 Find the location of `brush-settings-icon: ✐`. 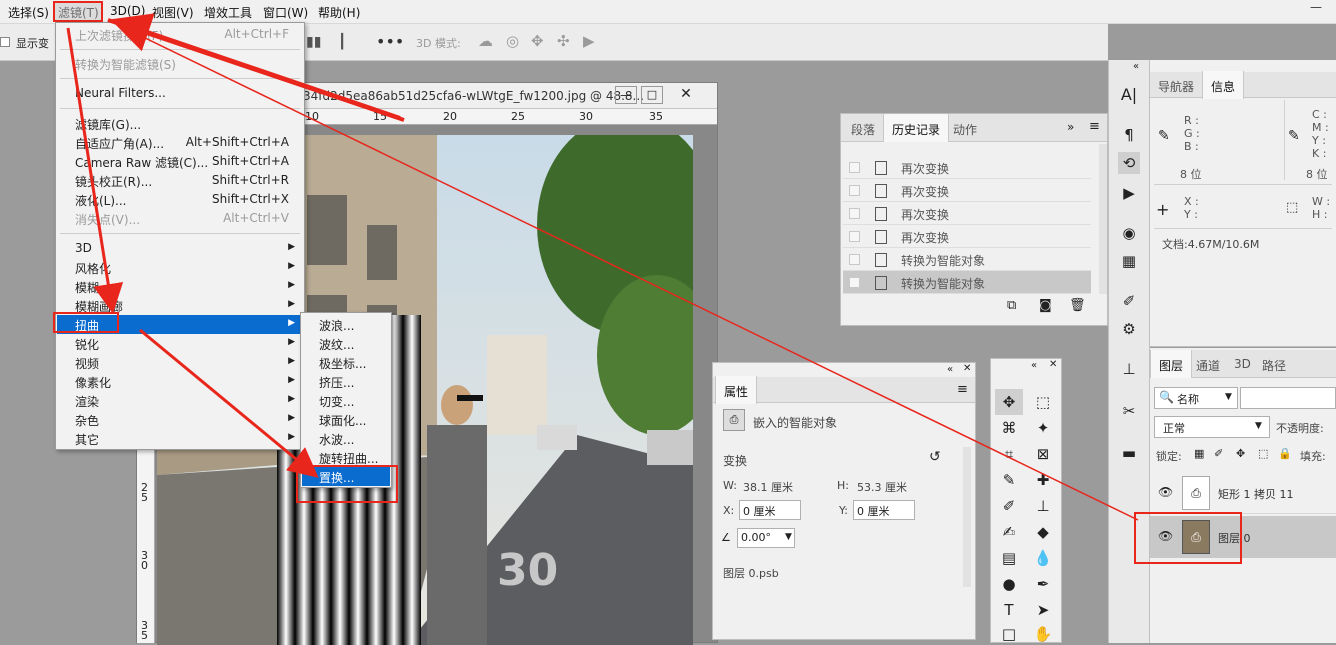

brush-settings-icon: ✐ is located at coordinates (1129, 301).